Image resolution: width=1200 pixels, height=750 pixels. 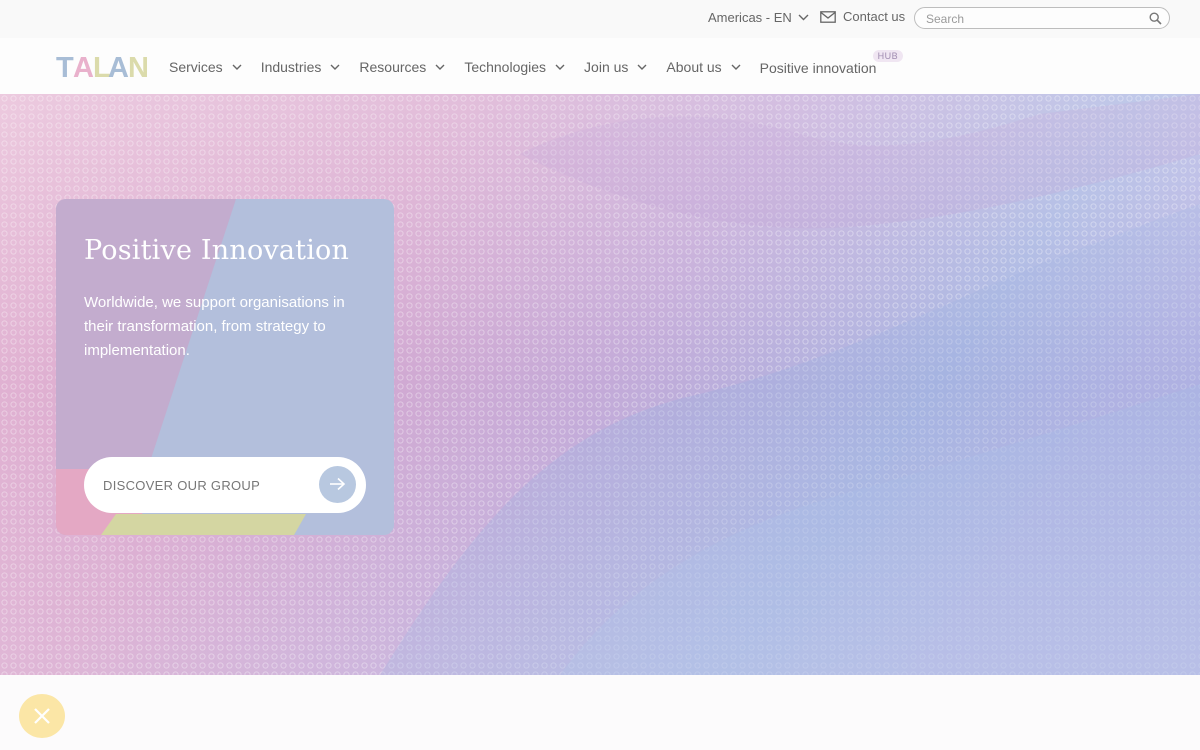 I want to click on nav-join-us: Join us, so click(x=615, y=67).